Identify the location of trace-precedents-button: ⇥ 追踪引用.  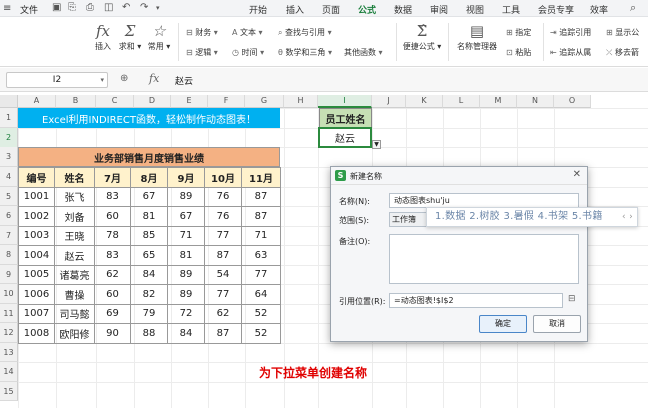
(570, 32).